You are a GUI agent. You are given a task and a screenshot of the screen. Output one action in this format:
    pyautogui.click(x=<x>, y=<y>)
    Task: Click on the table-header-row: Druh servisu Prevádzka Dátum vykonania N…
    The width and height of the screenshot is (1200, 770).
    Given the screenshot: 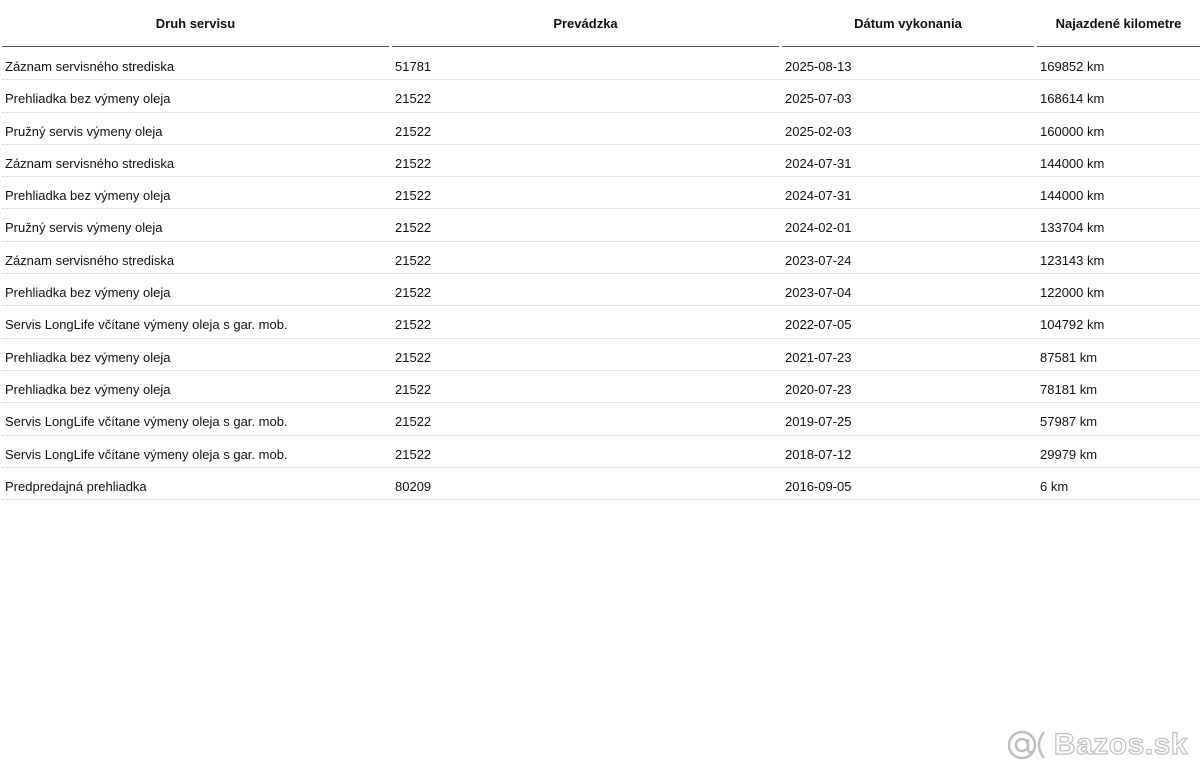 What is the action you would take?
    pyautogui.click(x=601, y=24)
    